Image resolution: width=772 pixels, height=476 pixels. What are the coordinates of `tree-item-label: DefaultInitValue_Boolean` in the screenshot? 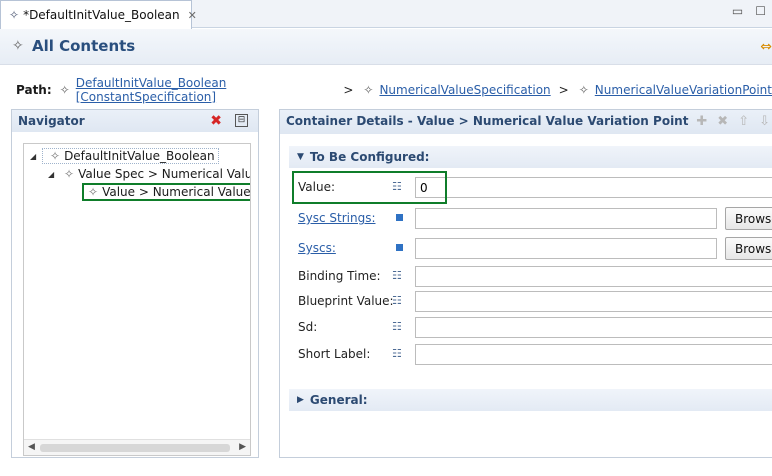 It's located at (139, 156).